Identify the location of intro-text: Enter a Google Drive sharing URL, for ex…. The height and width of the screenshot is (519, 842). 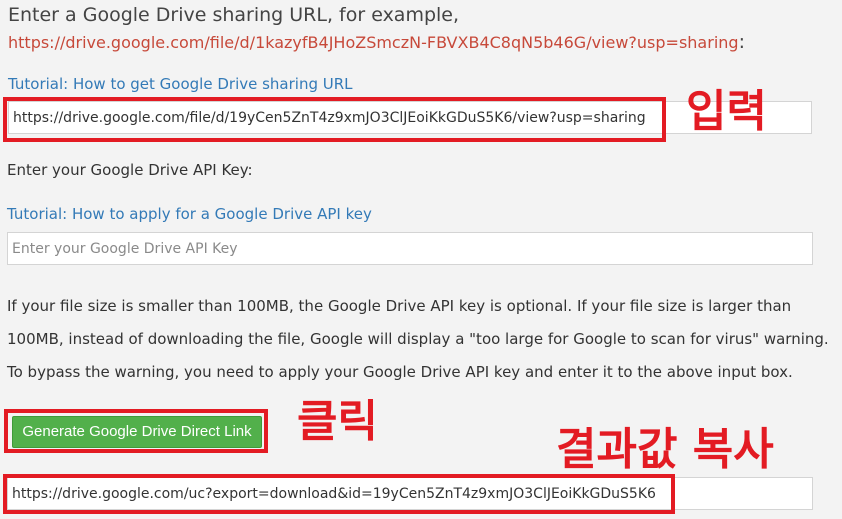
(423, 29).